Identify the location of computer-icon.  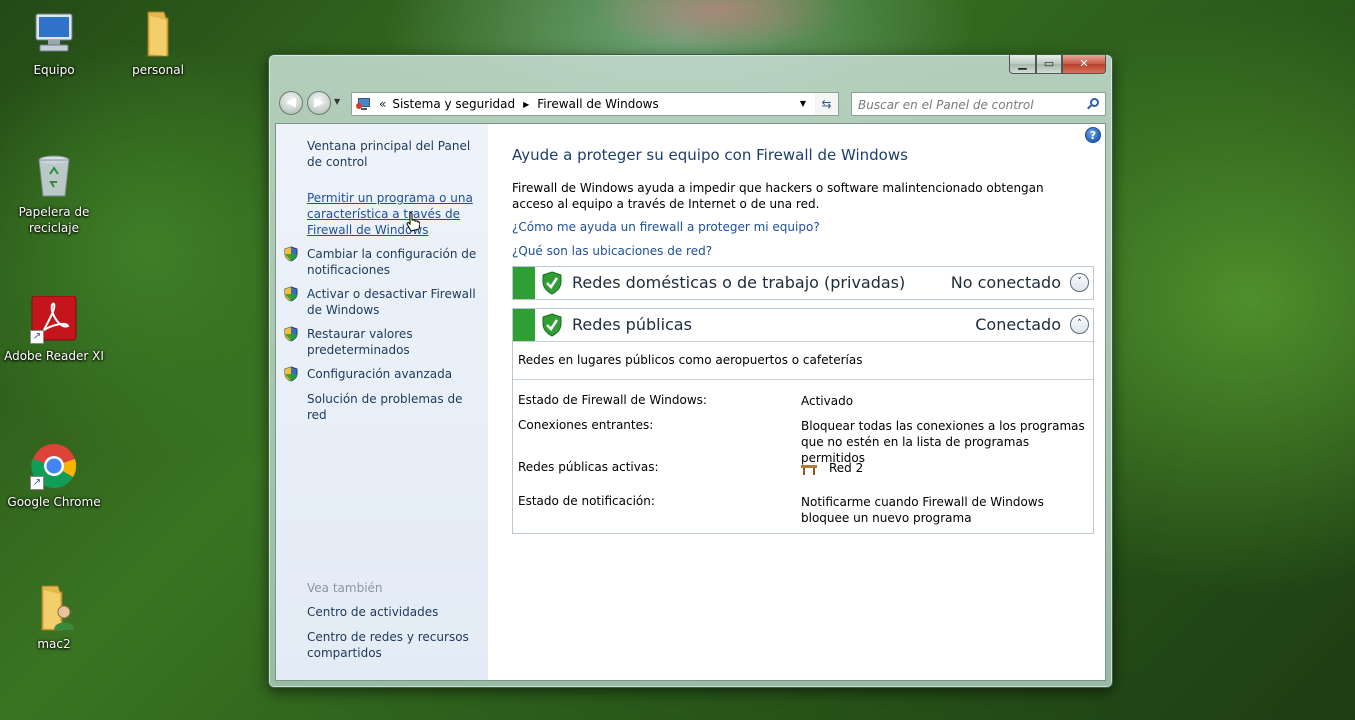
(54, 34).